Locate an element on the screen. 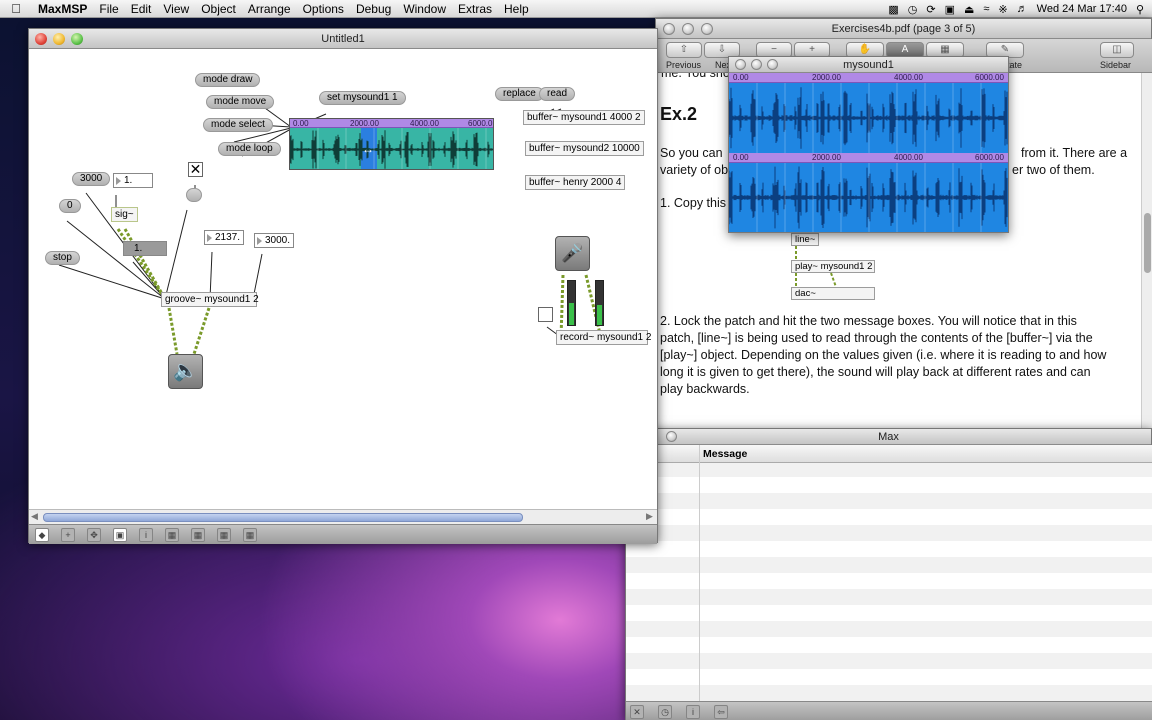  float-number-box-3: 2137. is located at coordinates (224, 237).